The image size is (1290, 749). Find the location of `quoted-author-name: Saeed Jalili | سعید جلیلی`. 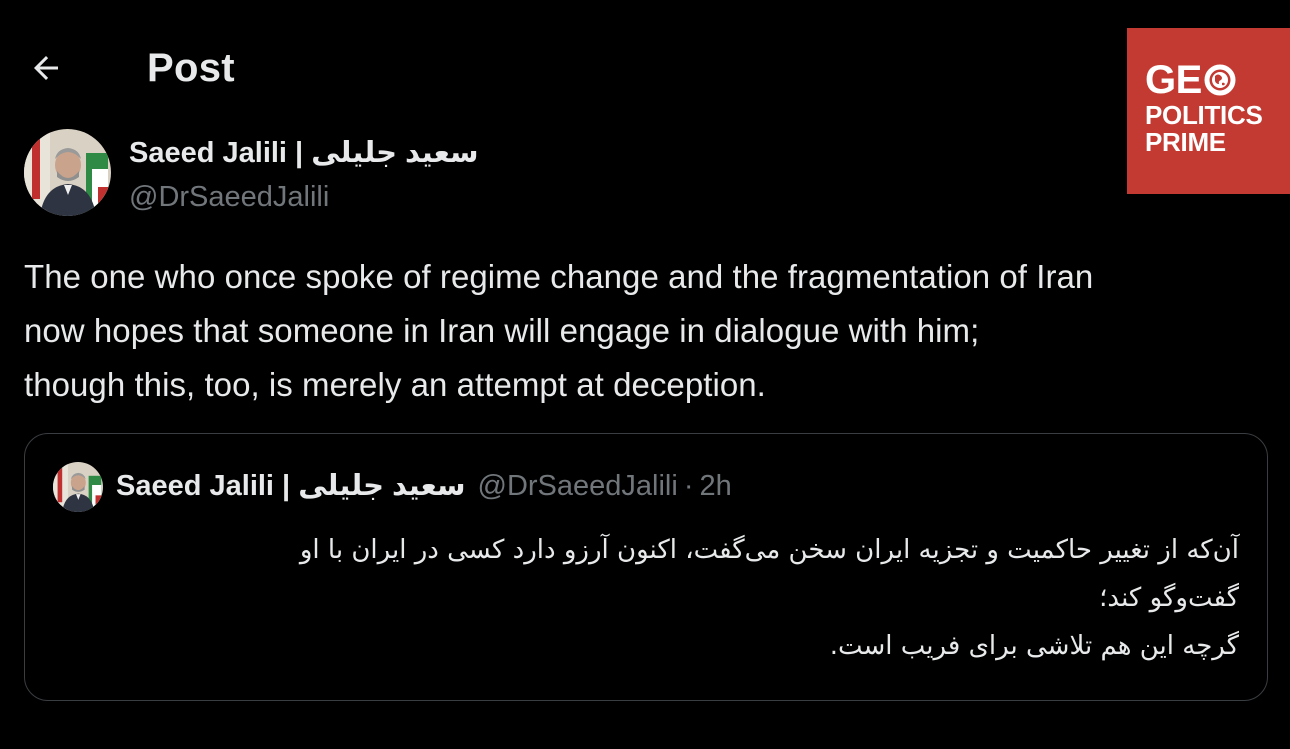

quoted-author-name: Saeed Jalili | سعید جلیلی is located at coordinates (291, 486).